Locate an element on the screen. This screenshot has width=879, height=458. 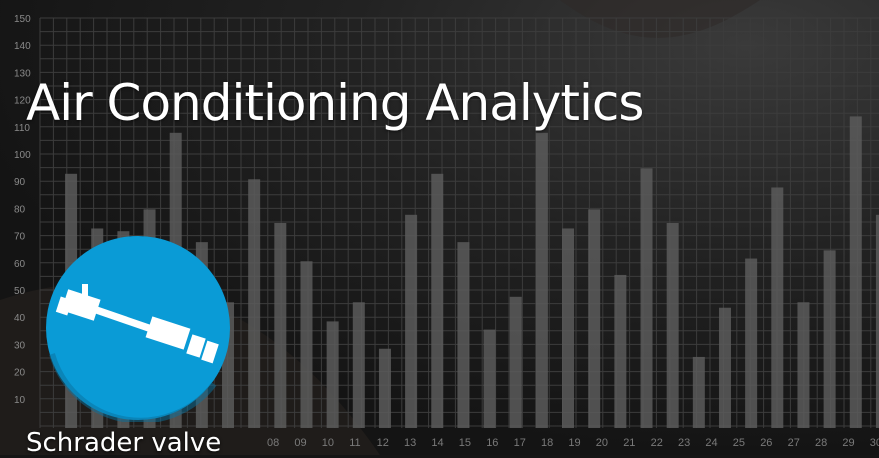
y-tick-label: 90 is located at coordinates (20, 182).